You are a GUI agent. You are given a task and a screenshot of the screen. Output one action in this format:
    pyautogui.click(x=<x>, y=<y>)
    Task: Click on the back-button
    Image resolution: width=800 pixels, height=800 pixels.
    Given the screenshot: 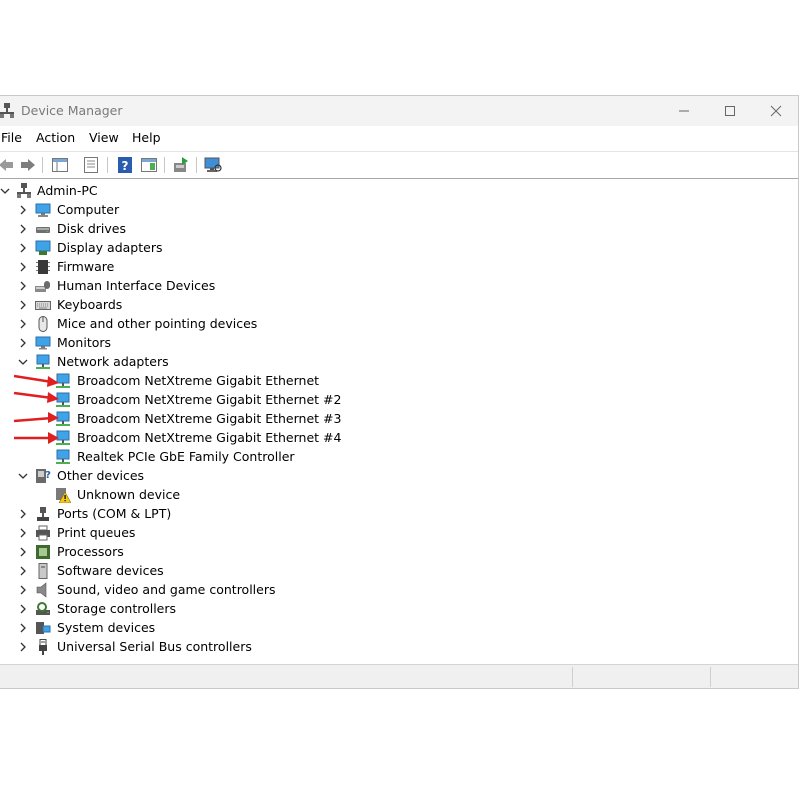 What is the action you would take?
    pyautogui.click(x=7, y=165)
    